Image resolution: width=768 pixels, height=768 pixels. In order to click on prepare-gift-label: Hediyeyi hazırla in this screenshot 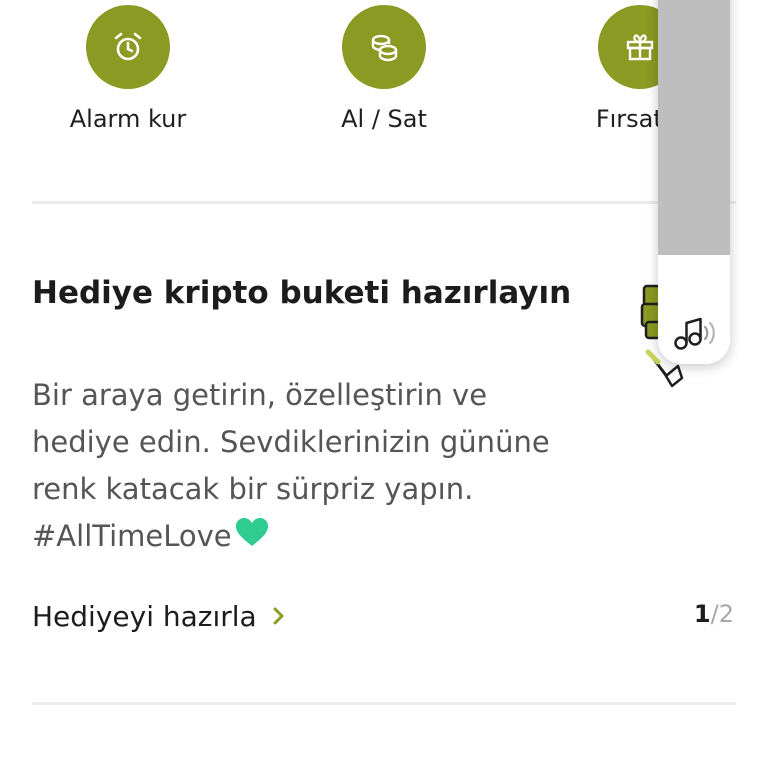, I will do `click(144, 616)`.